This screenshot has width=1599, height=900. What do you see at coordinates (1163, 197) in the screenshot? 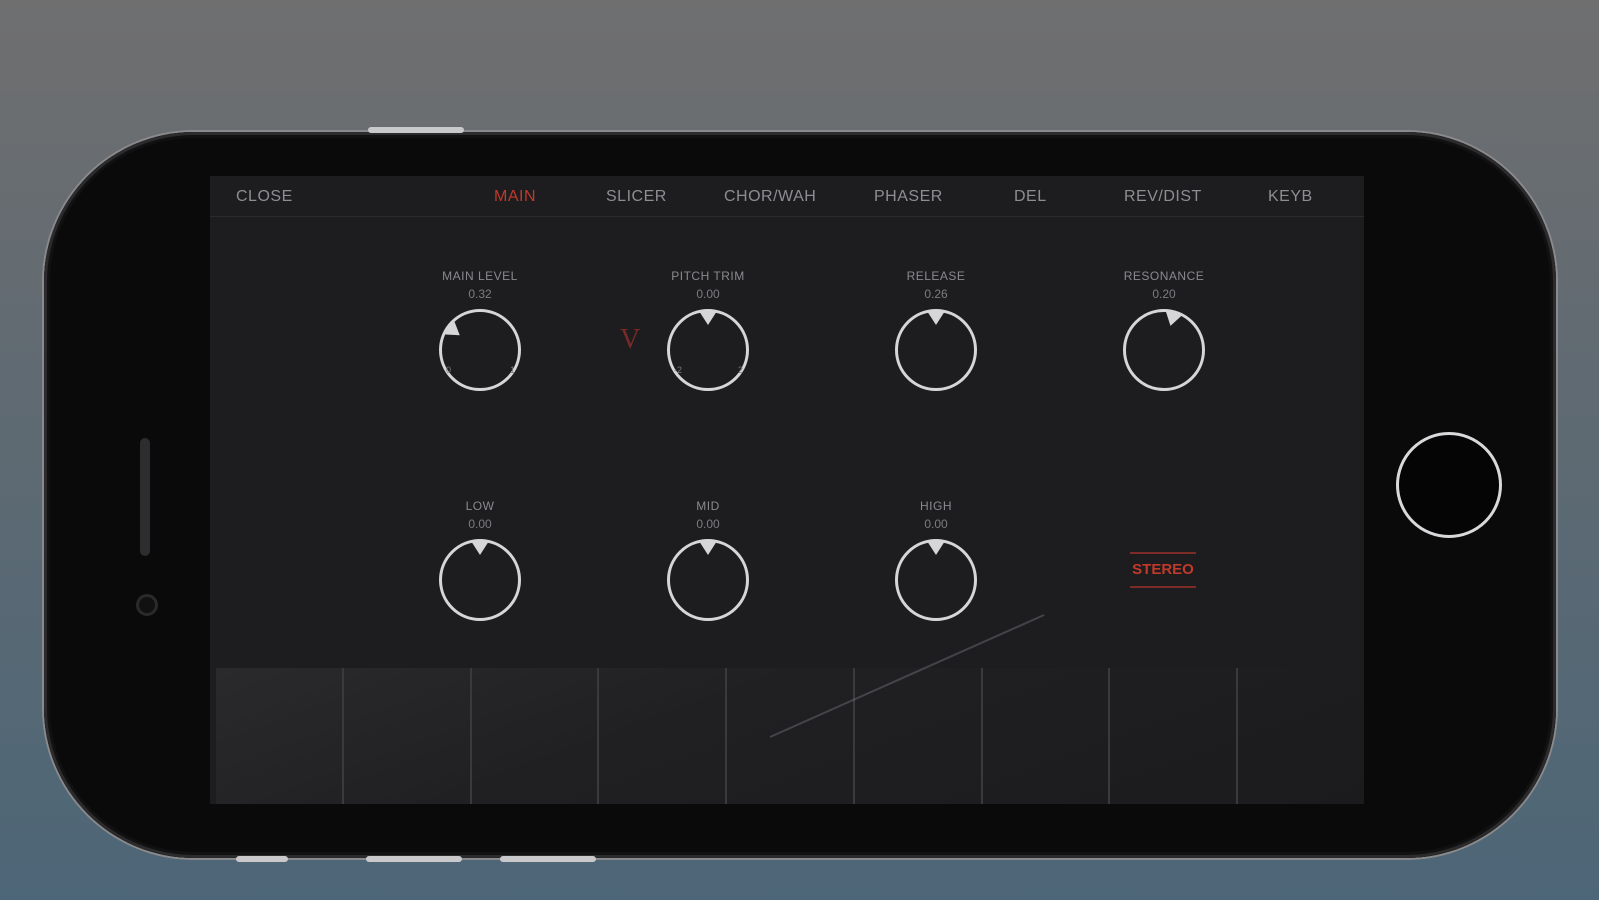
I see `tab-rev-dist: REV/DIST` at bounding box center [1163, 197].